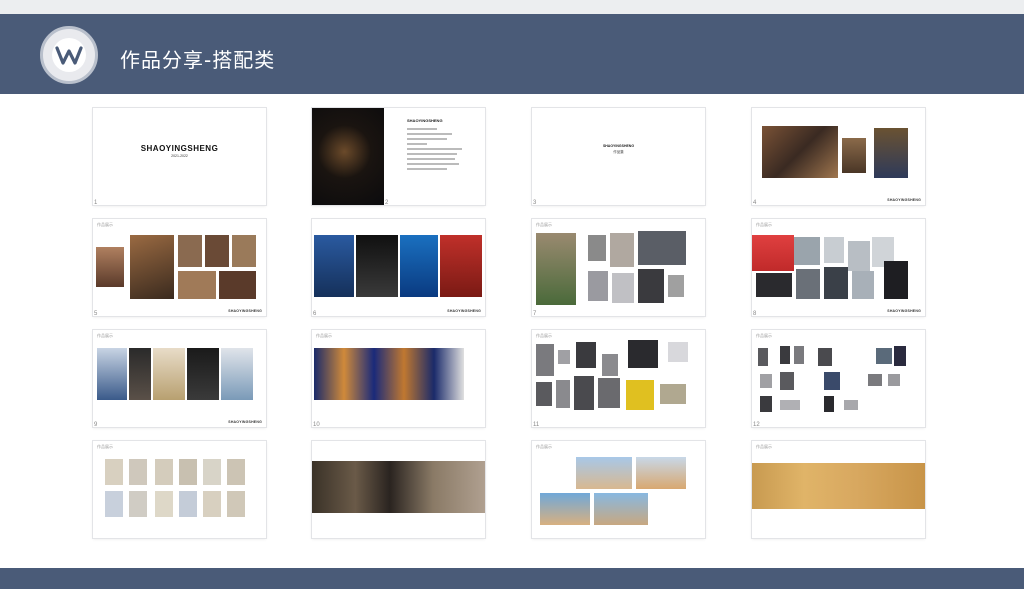  Describe the element at coordinates (96, 313) in the screenshot. I see `slide-number: 5` at that location.